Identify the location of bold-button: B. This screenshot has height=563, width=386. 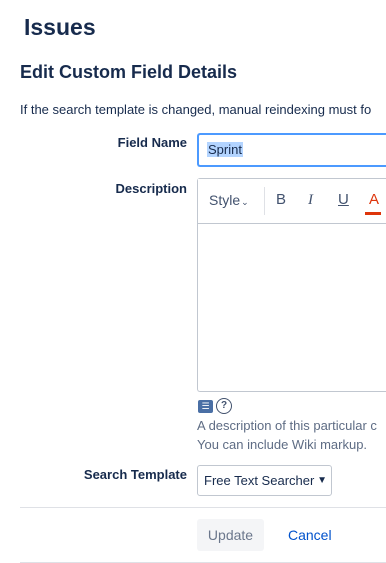
(281, 200).